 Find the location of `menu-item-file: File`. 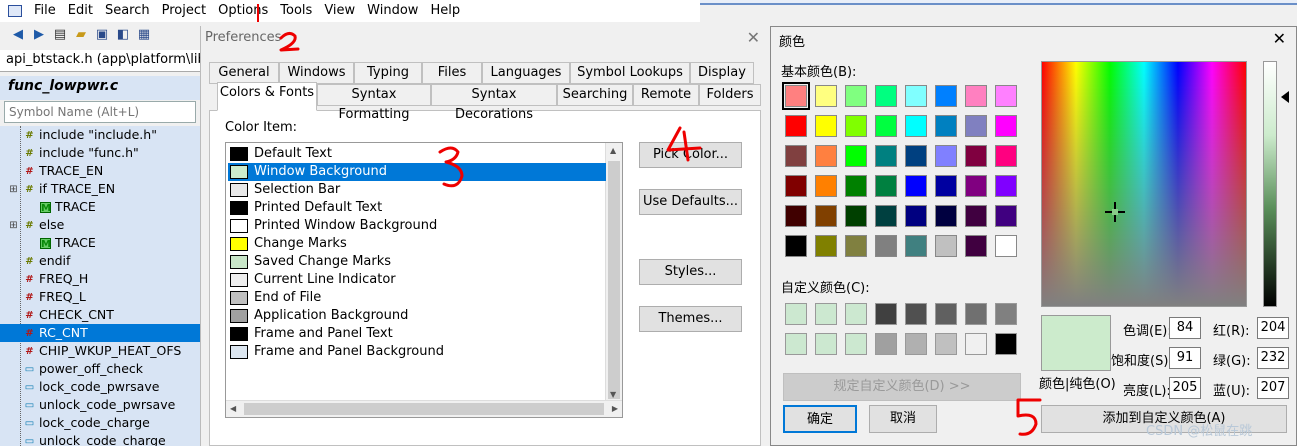

menu-item-file: File is located at coordinates (45, 11).